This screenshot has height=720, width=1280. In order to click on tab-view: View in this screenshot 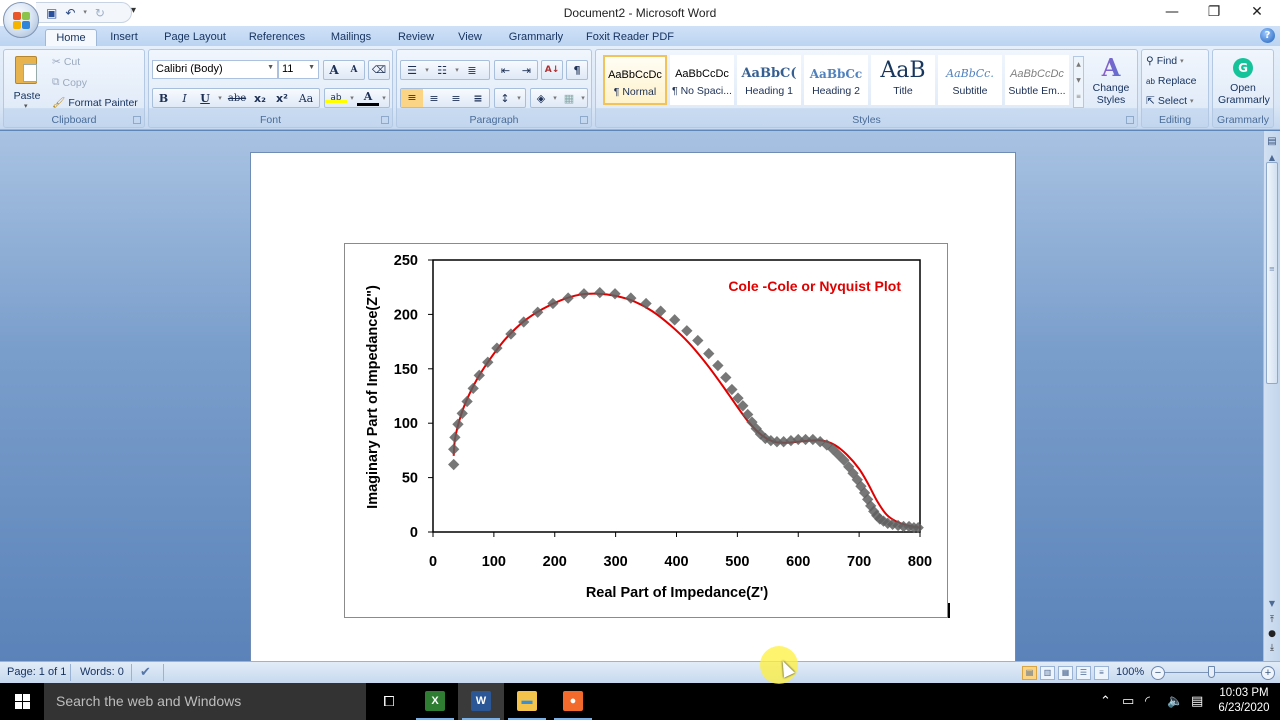, I will do `click(470, 37)`.